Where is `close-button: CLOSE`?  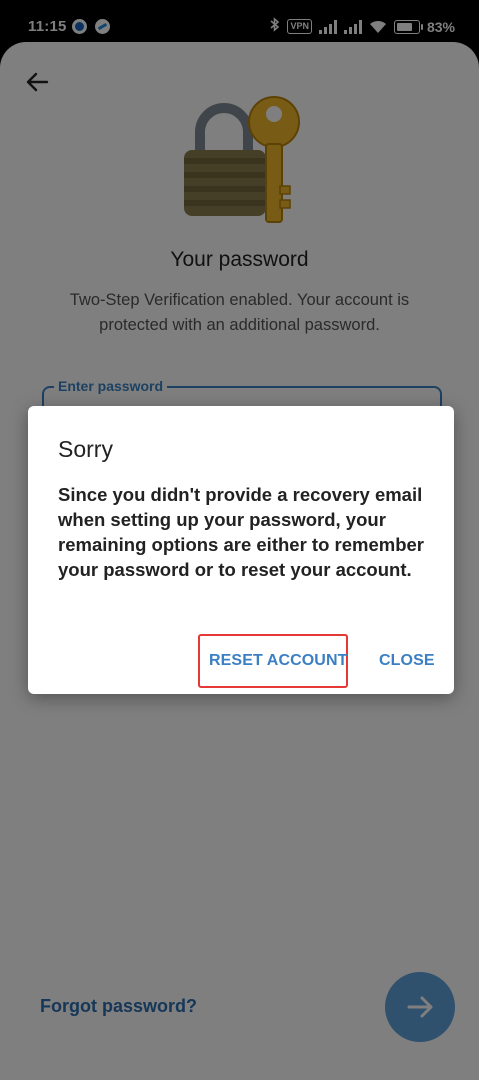
close-button: CLOSE is located at coordinates (407, 661).